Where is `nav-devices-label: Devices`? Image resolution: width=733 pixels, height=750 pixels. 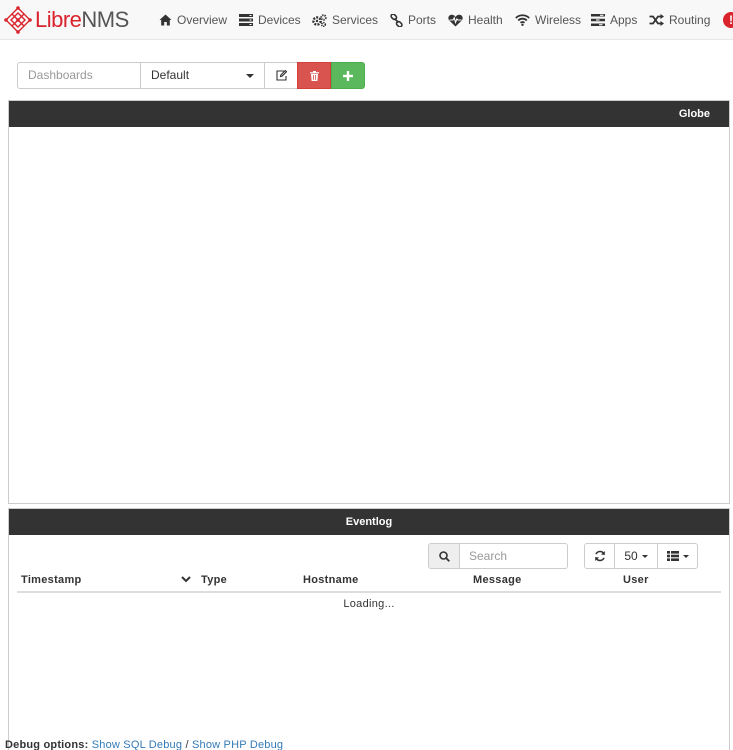
nav-devices-label: Devices is located at coordinates (279, 20).